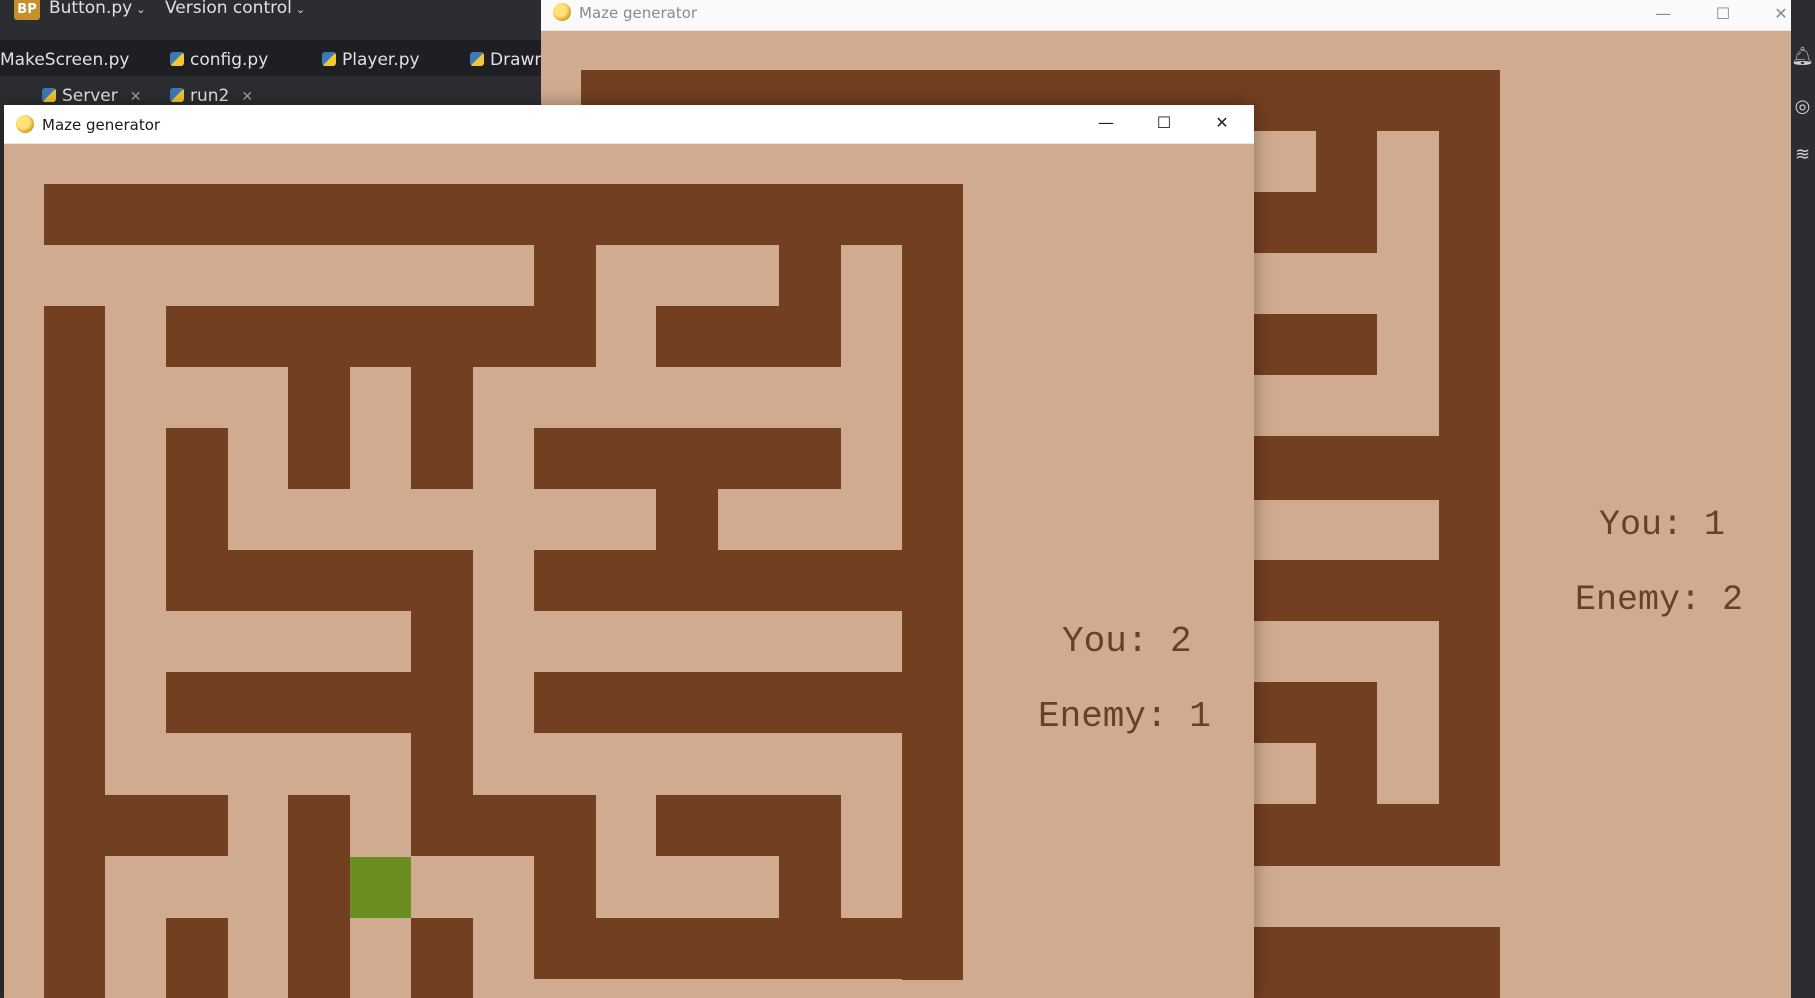  What do you see at coordinates (91, 9) in the screenshot?
I see `project-name: Button.py` at bounding box center [91, 9].